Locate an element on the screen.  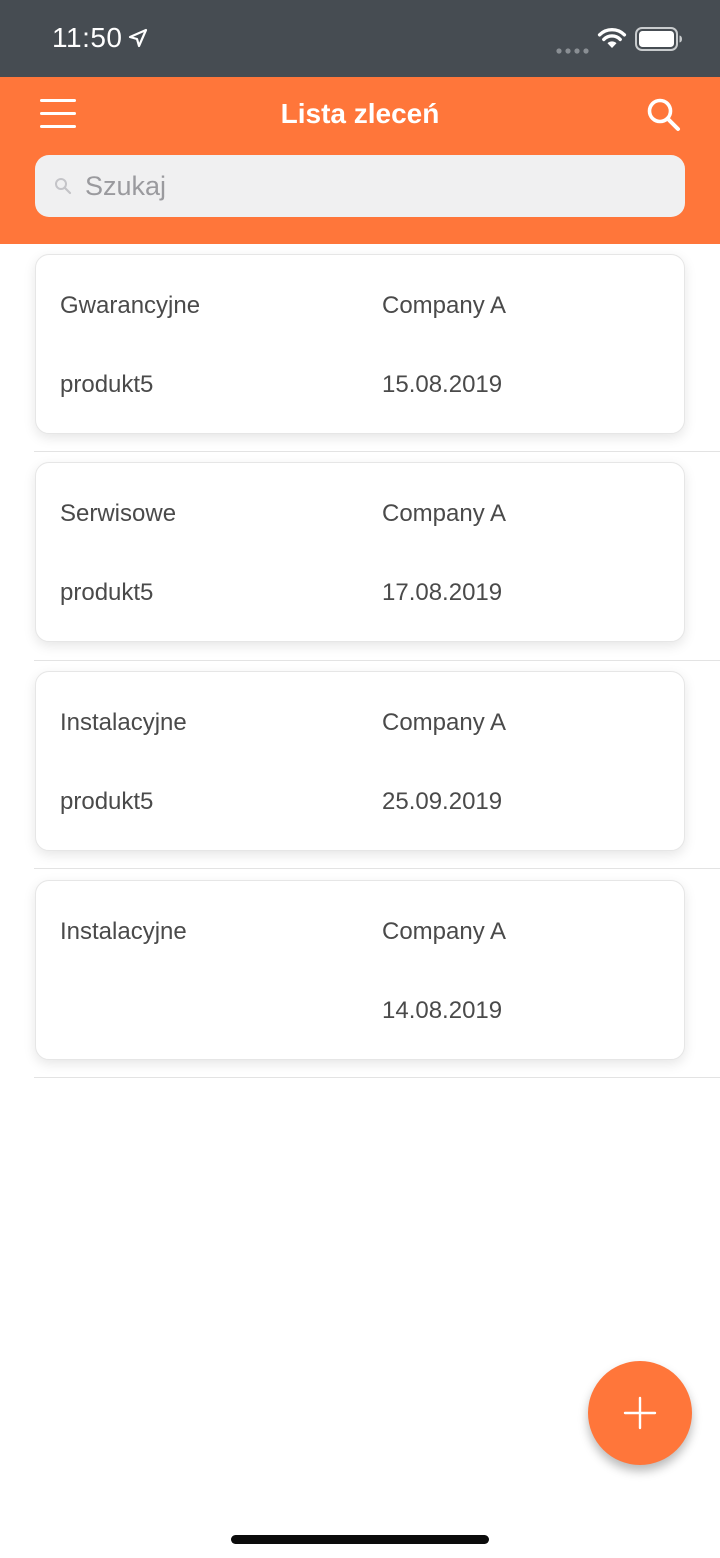
order-date: 17.08.2019 is located at coordinates (442, 592).